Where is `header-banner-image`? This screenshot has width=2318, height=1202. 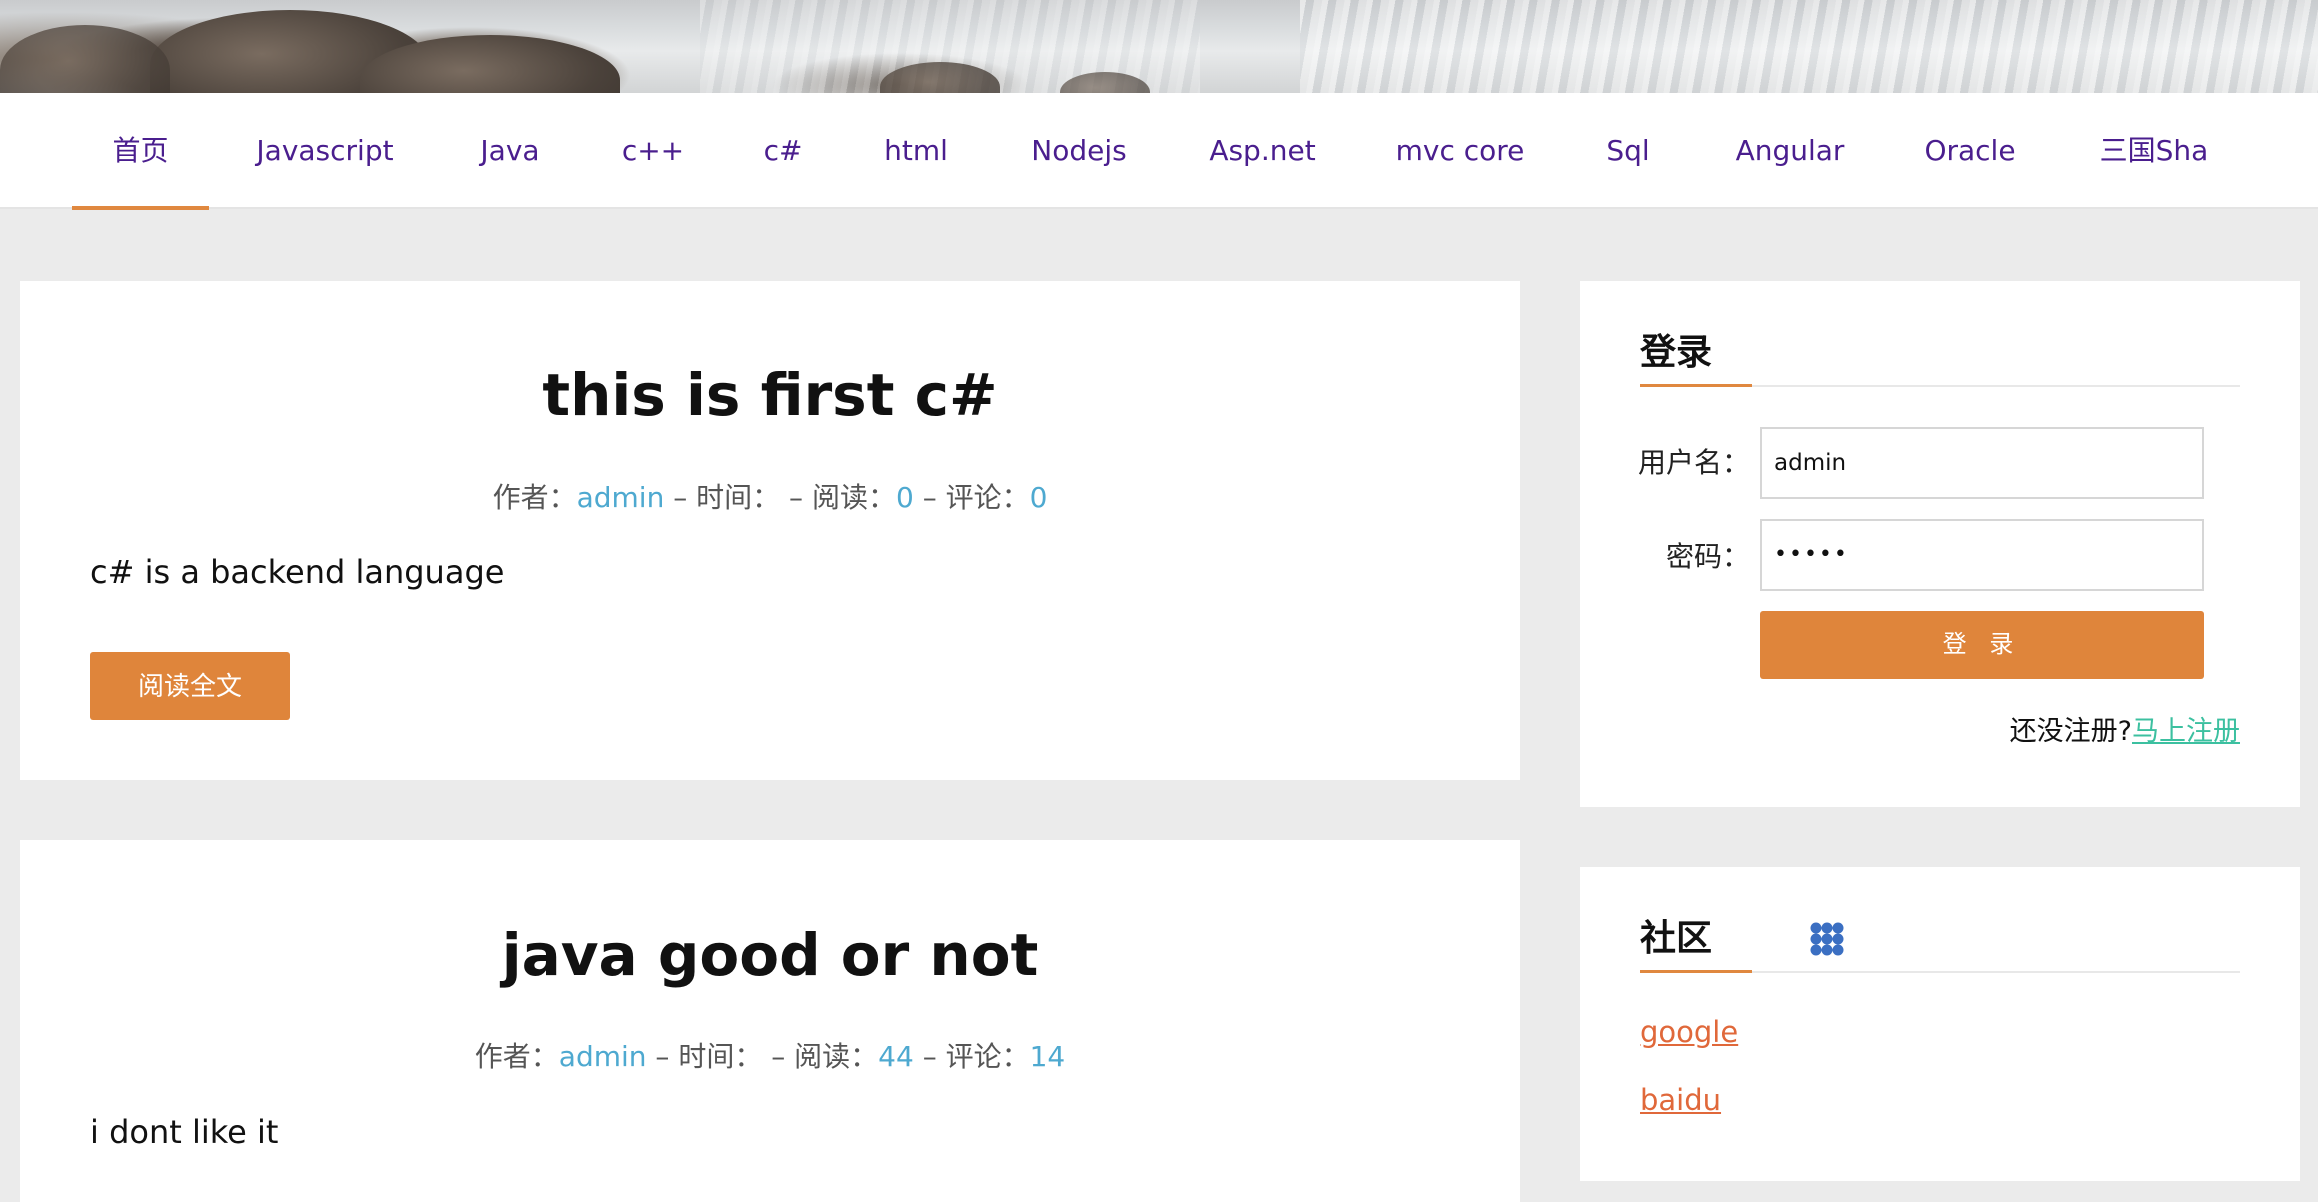 header-banner-image is located at coordinates (1159, 46).